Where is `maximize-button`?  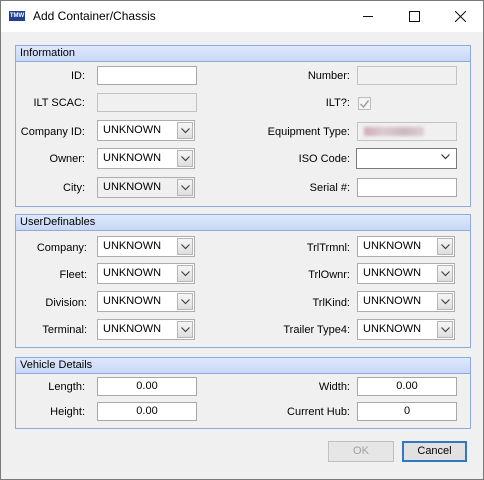
maximize-button is located at coordinates (414, 16).